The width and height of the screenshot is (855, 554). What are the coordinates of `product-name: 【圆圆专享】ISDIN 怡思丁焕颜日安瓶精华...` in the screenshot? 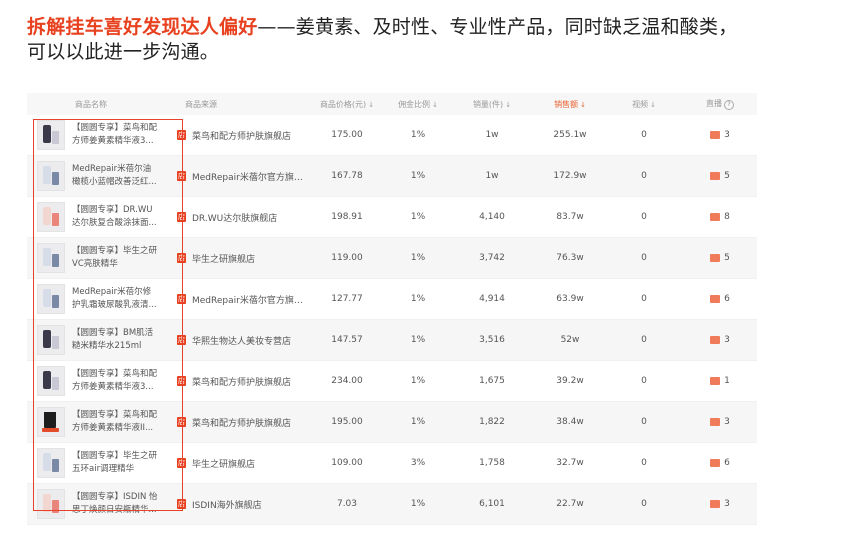 It's located at (118, 504).